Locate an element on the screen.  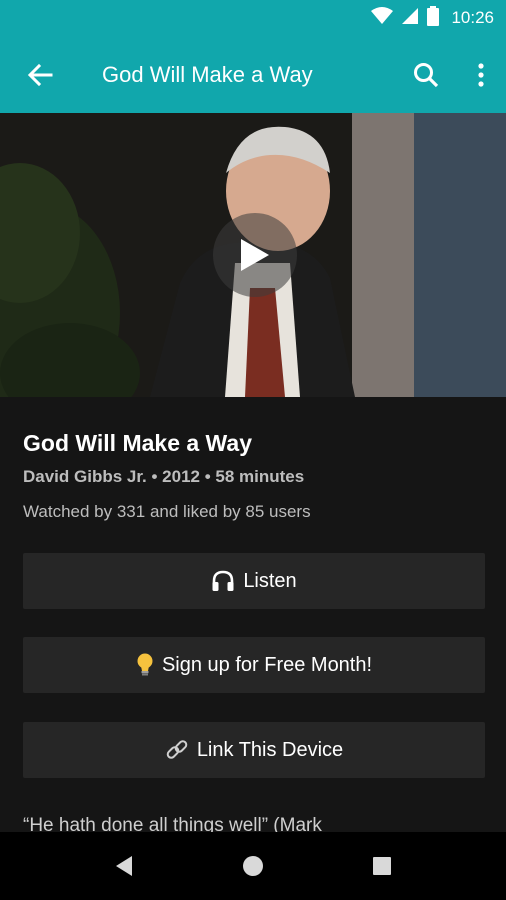
link-device-button: Link This Device is located at coordinates (254, 750).